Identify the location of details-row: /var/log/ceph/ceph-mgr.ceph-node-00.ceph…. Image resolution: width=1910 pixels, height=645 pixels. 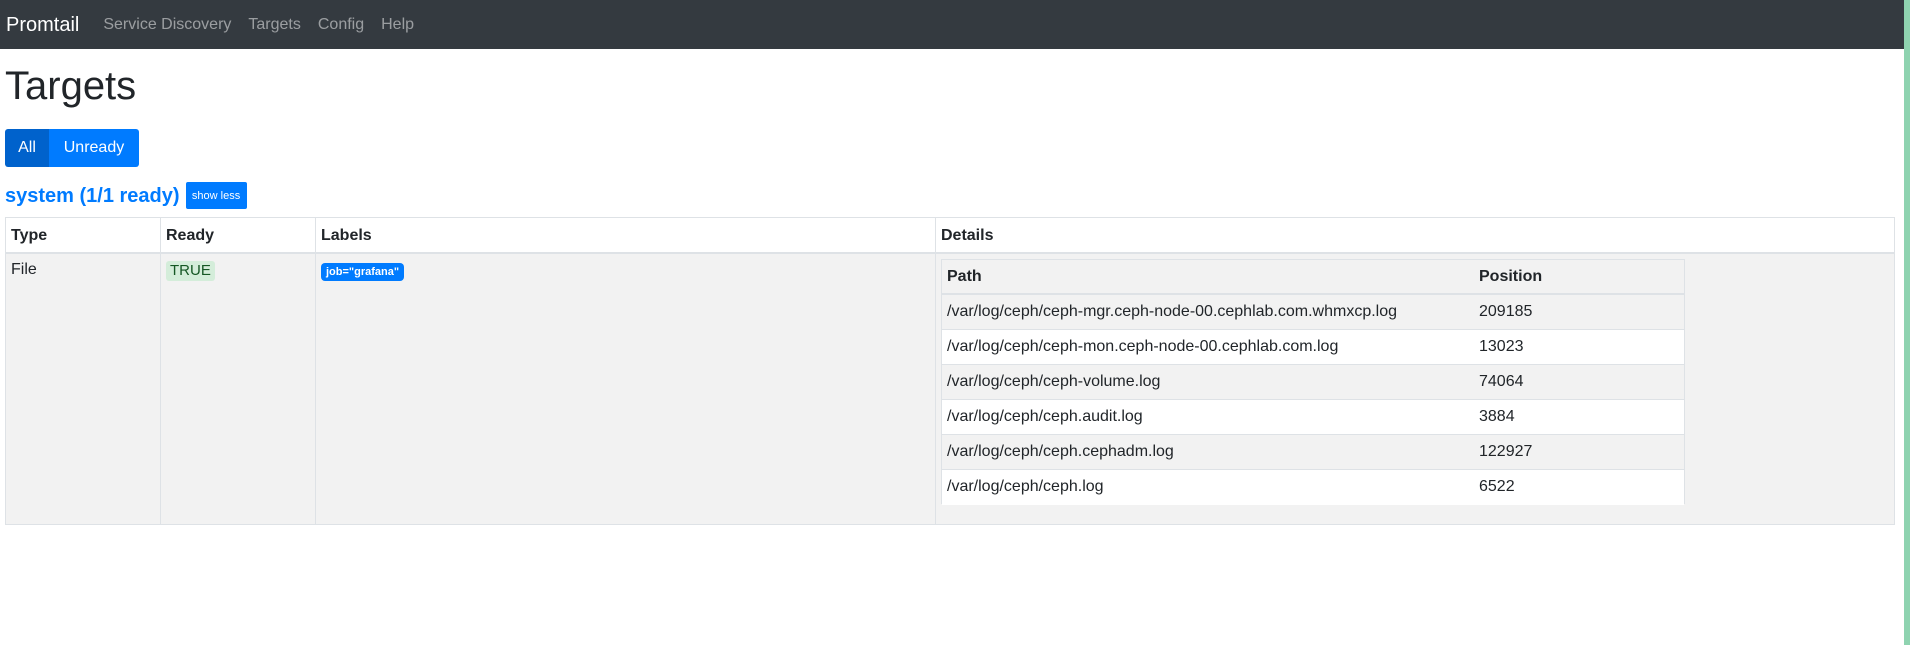
(1313, 312).